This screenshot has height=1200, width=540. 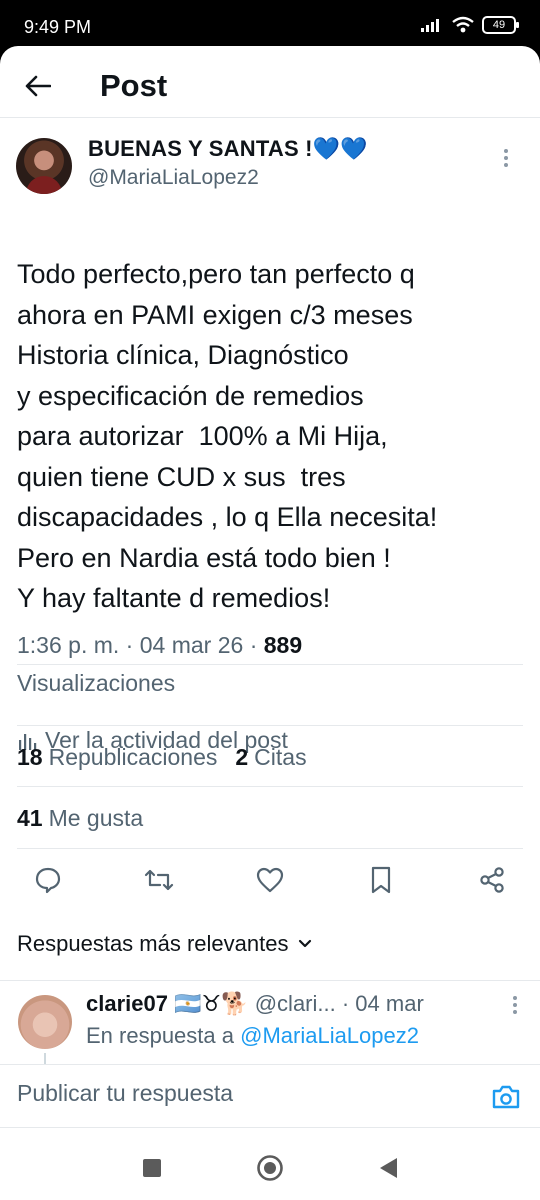 I want to click on reply-icon, so click(x=48, y=880).